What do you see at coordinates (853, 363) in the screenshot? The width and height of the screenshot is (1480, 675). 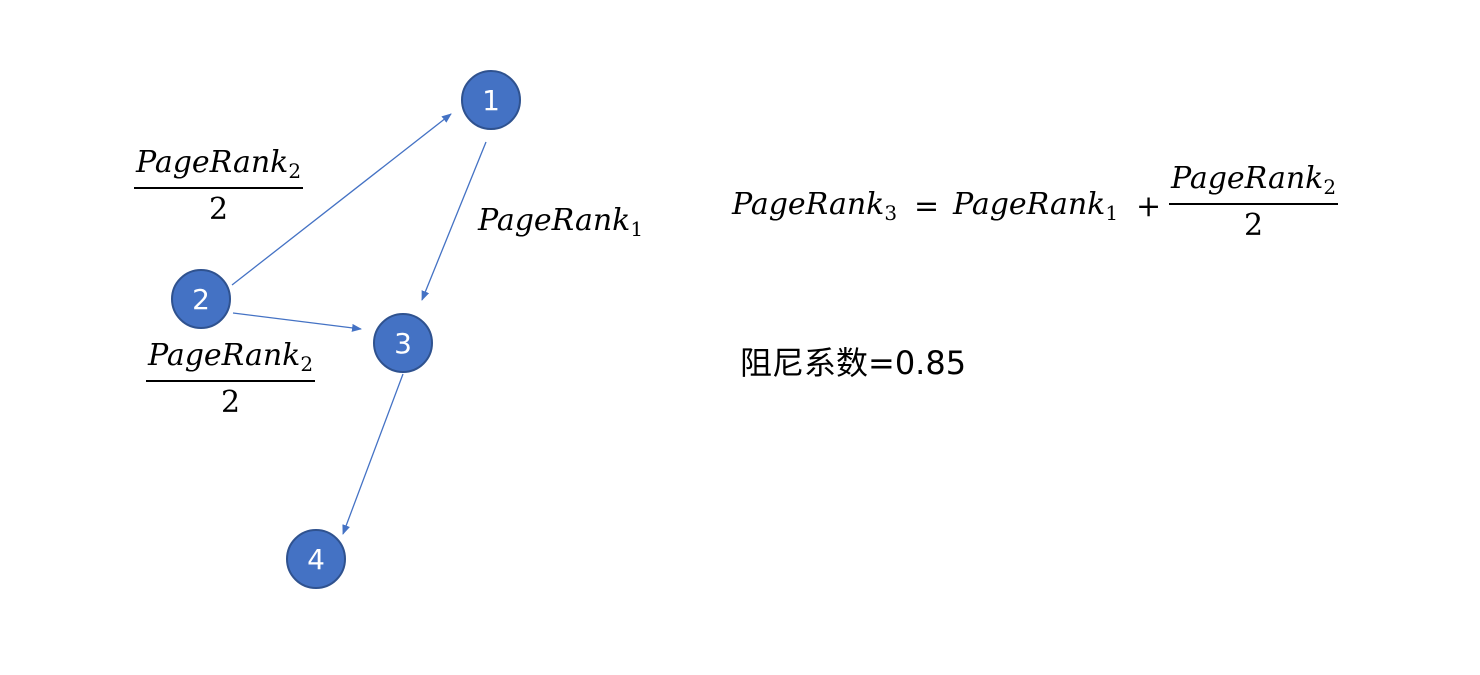 I see `damping-factor-text: 阻尼系数=0.85` at bounding box center [853, 363].